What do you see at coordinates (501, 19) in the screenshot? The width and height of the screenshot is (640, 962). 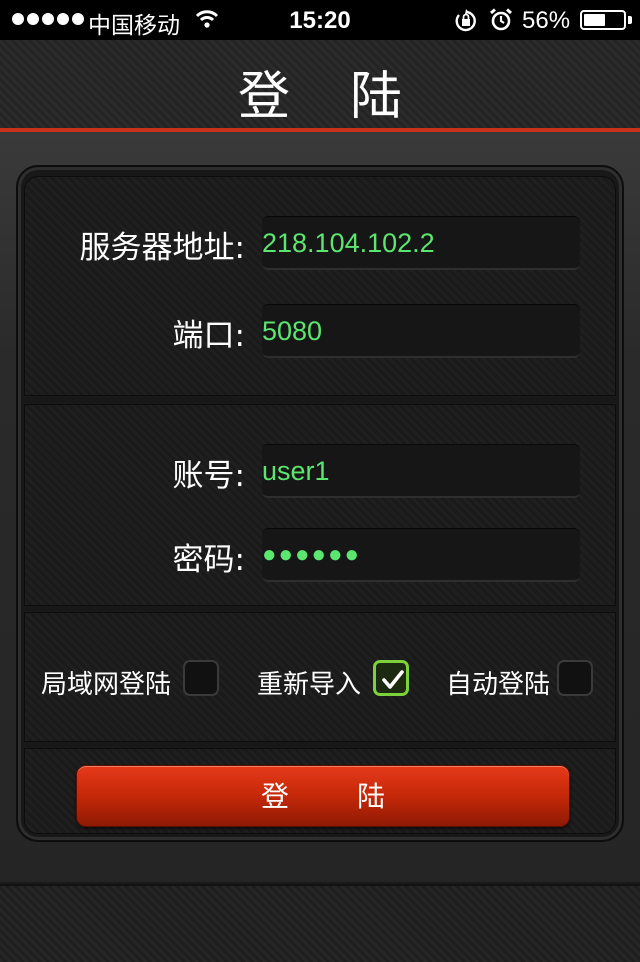 I see `alarm-icon` at bounding box center [501, 19].